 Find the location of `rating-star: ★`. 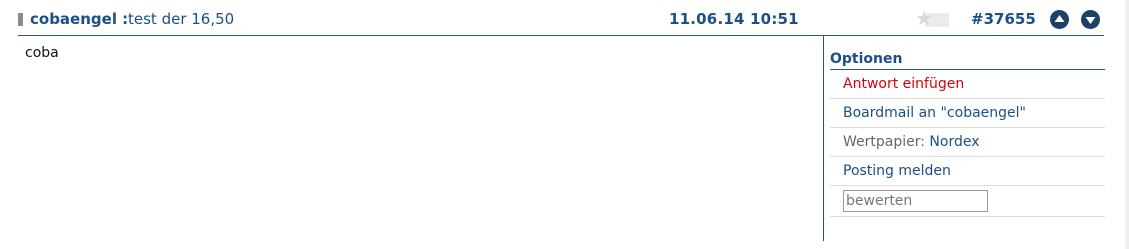

rating-star: ★ is located at coordinates (933, 18).